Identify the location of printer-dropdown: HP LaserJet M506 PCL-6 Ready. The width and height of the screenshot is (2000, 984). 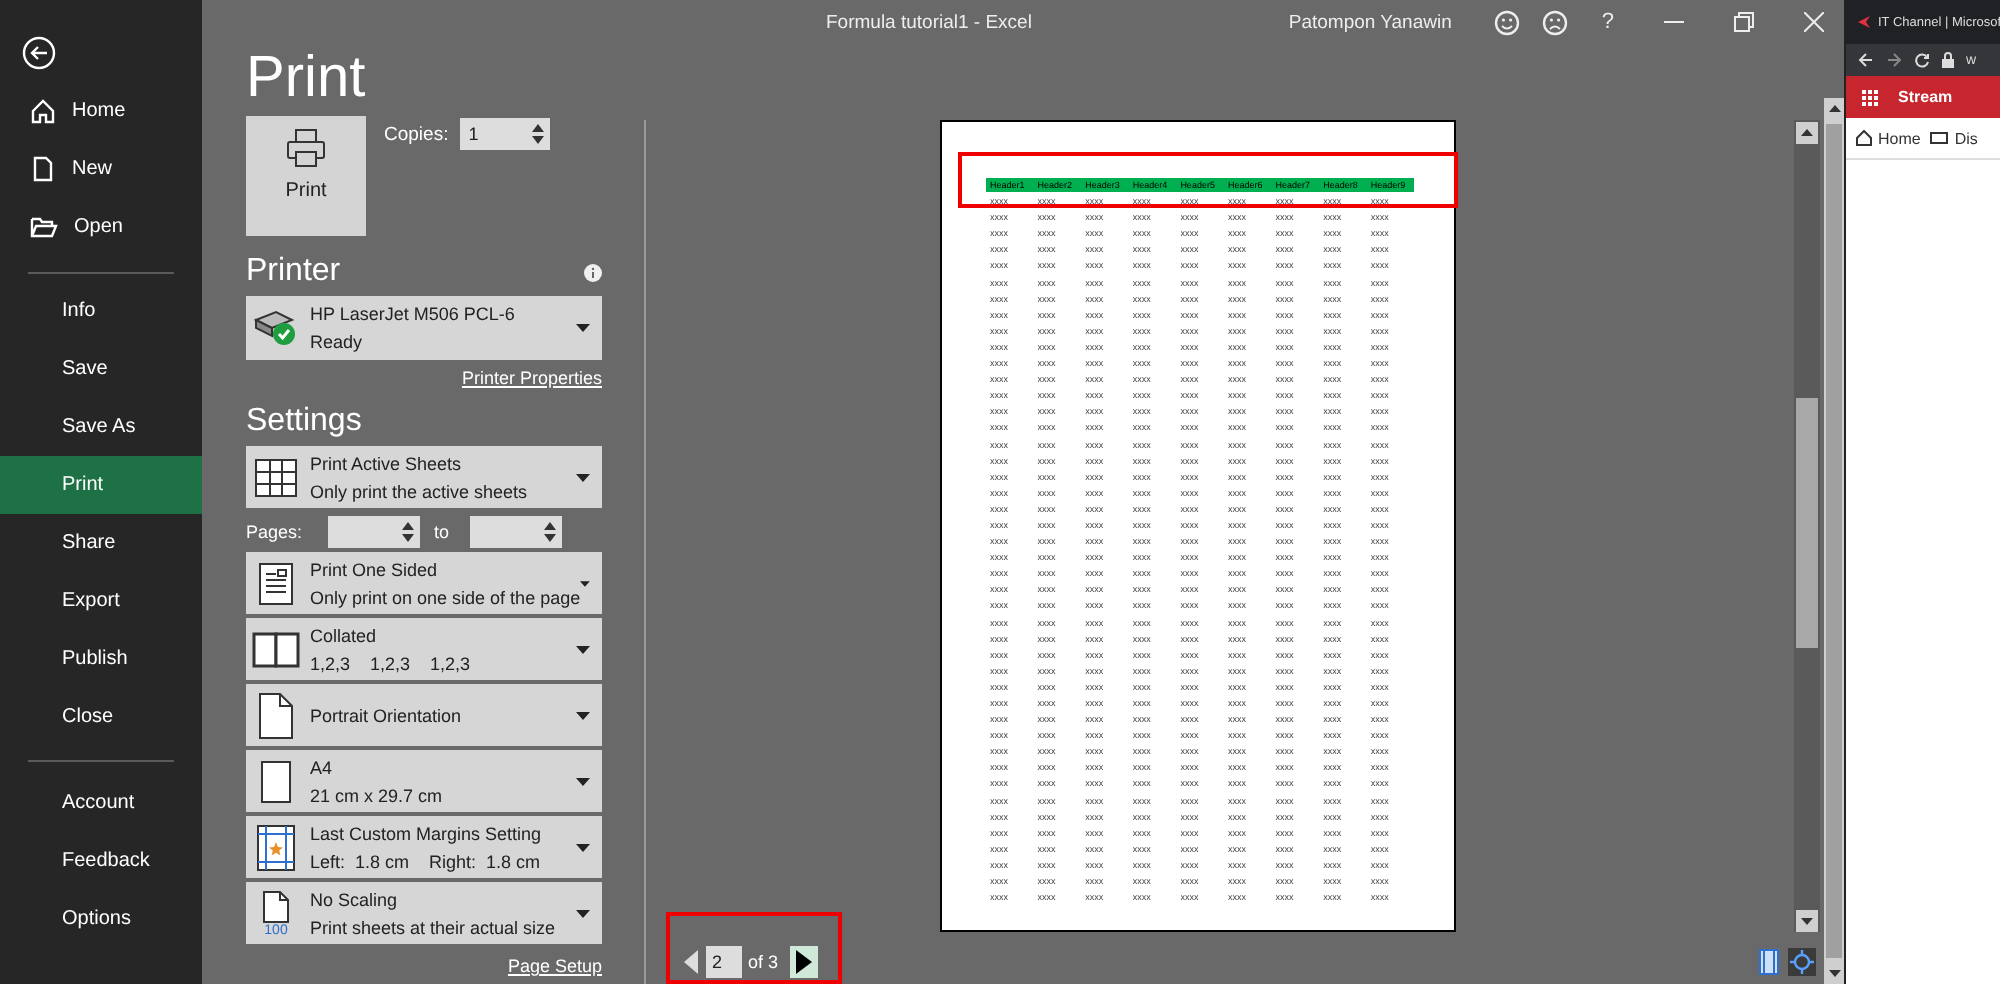
(424, 328).